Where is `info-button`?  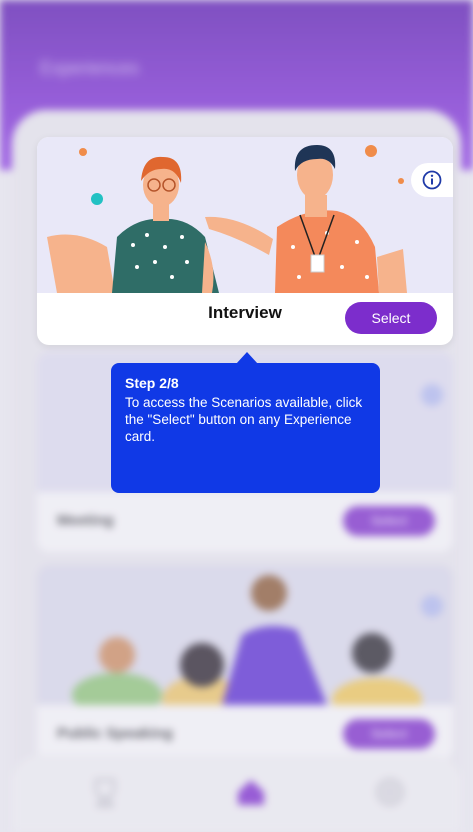
info-button is located at coordinates (432, 180).